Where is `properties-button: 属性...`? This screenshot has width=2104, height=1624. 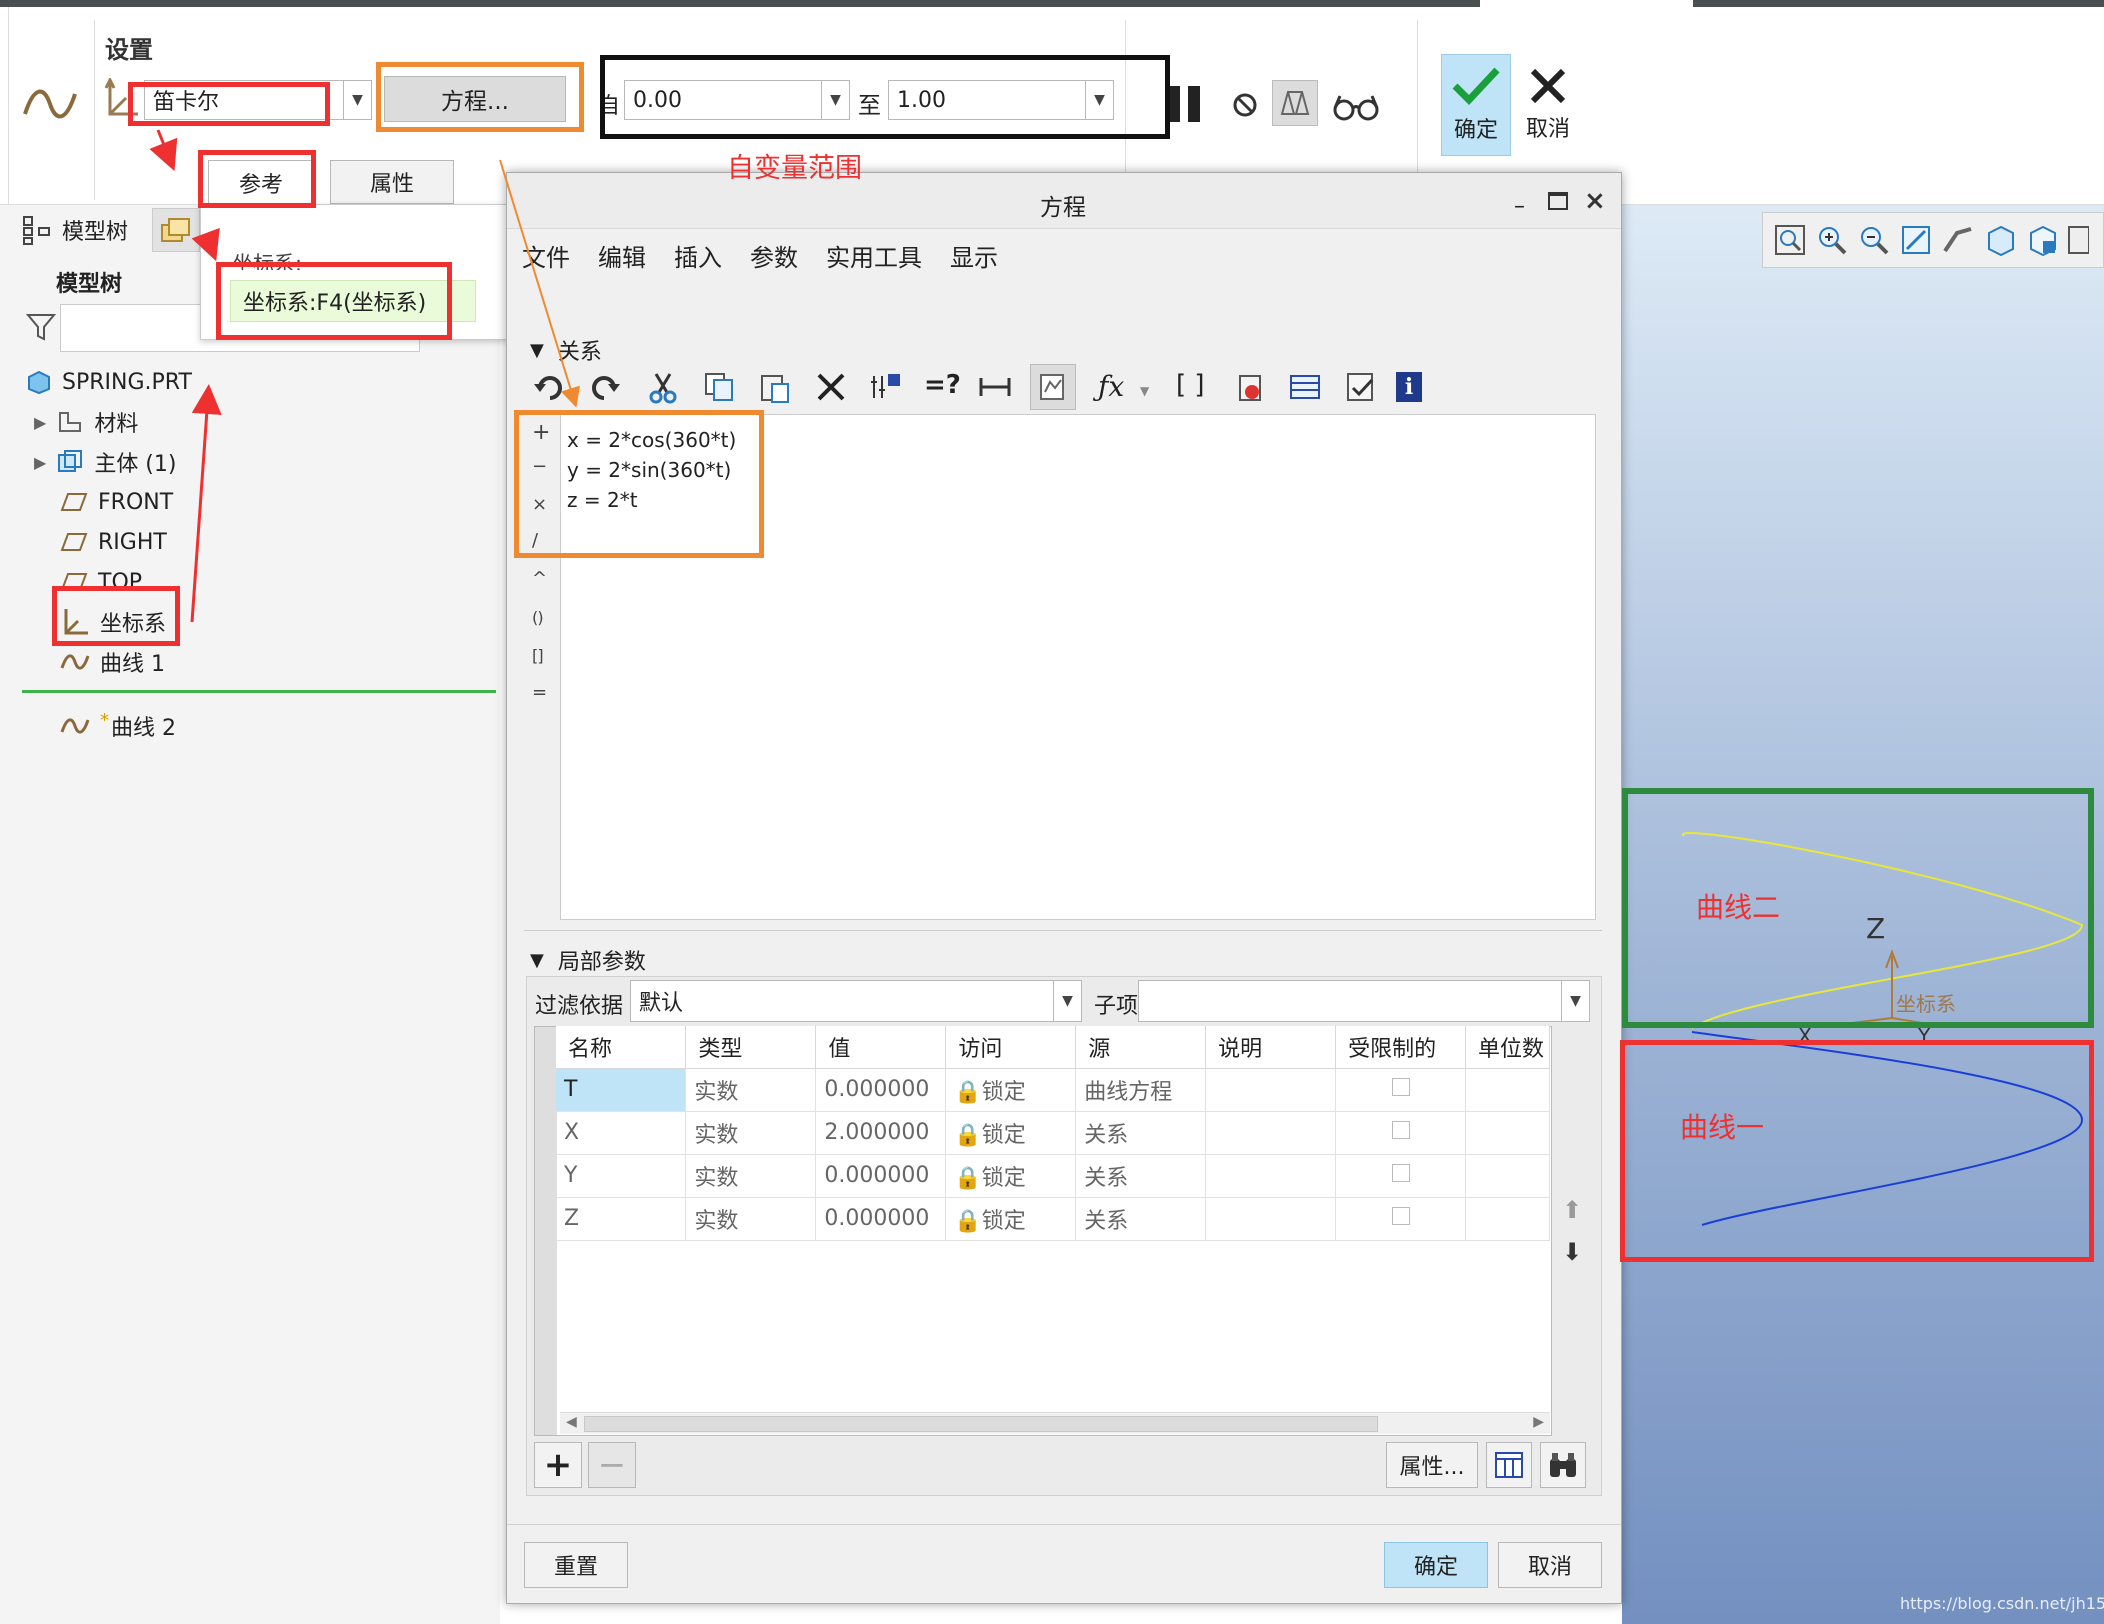 properties-button: 属性... is located at coordinates (1432, 1465).